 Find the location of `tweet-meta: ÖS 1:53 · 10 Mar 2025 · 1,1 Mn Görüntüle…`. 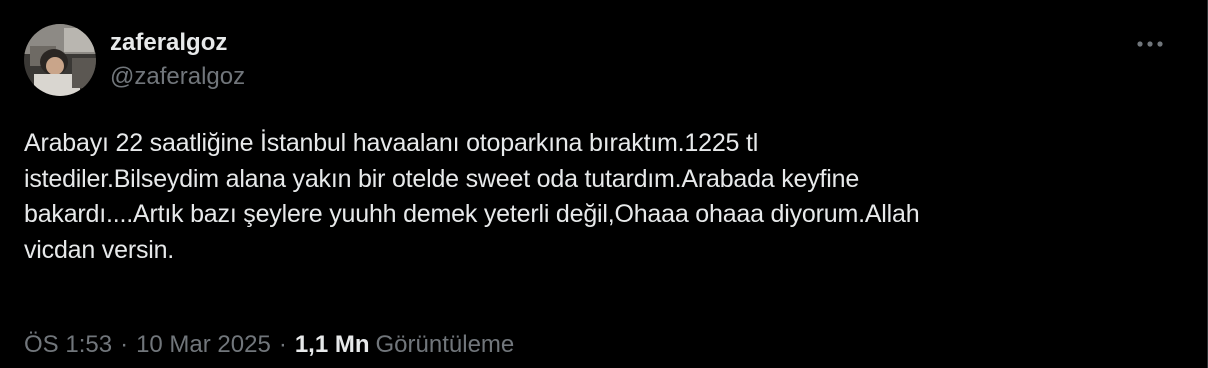

tweet-meta: ÖS 1:53 · 10 Mar 2025 · 1,1 Mn Görüntüle… is located at coordinates (269, 345).